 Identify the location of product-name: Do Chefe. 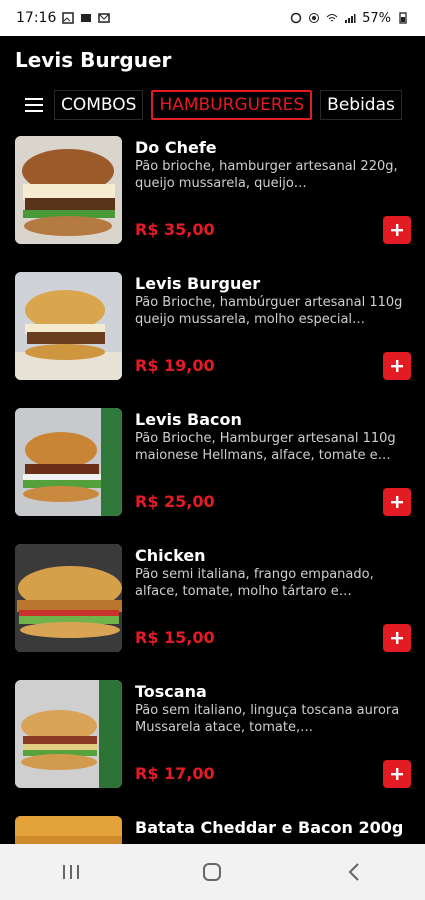
(176, 147).